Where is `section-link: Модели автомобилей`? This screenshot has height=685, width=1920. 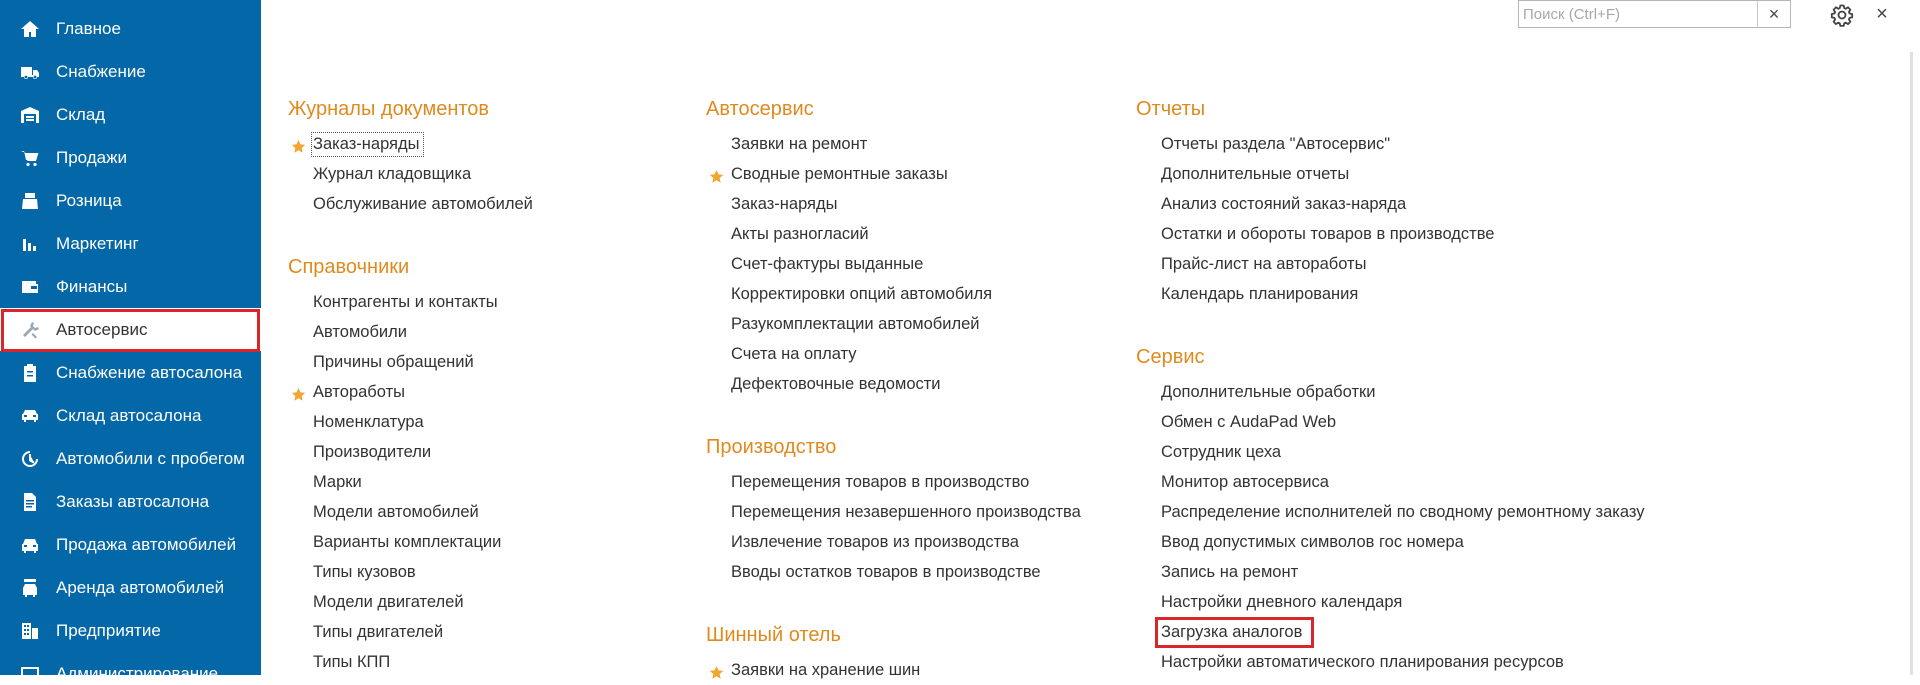
section-link: Модели автомобилей is located at coordinates (396, 512).